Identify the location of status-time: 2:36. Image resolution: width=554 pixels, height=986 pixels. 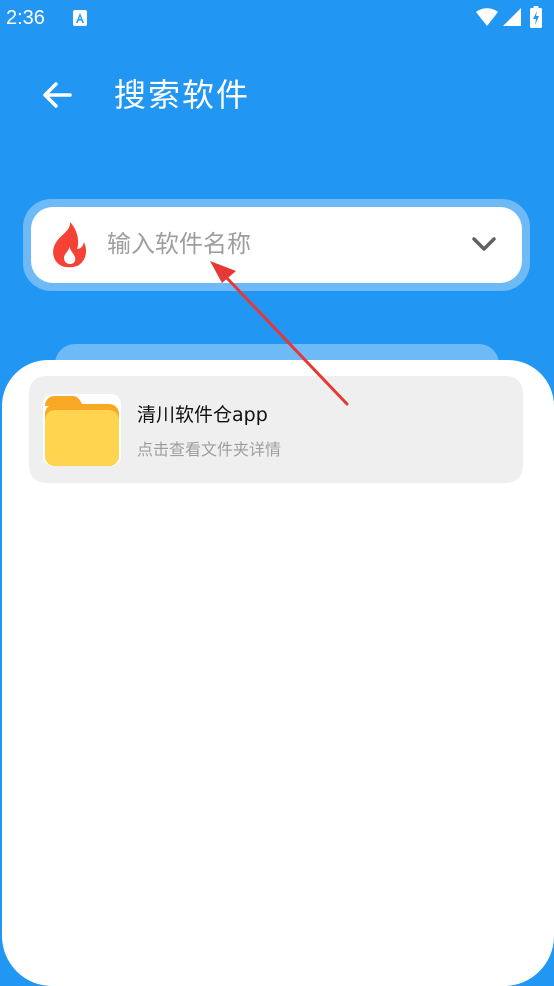
(25, 18).